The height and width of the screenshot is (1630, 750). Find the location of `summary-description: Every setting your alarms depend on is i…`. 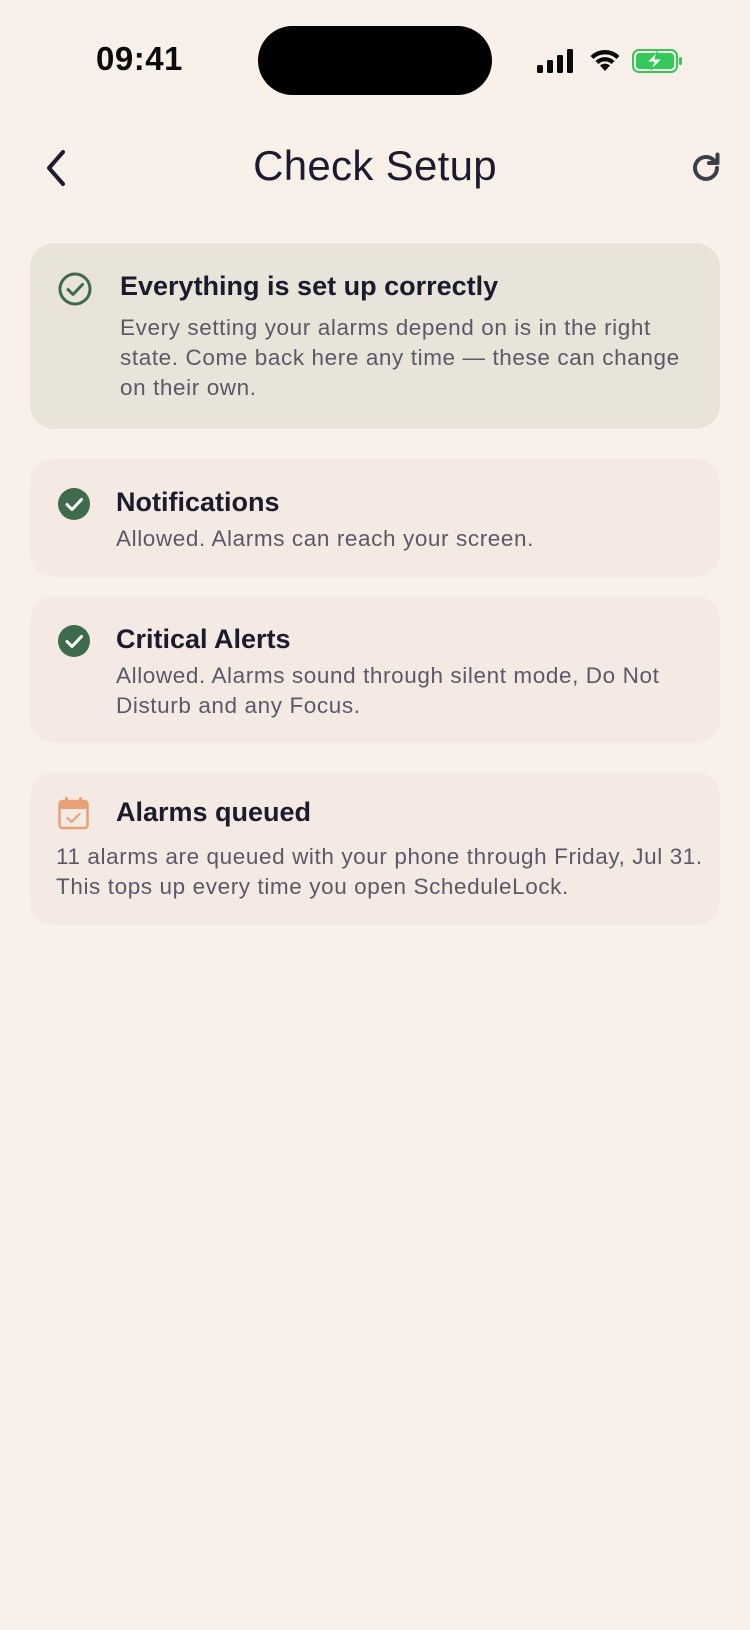

summary-description: Every setting your alarms depend on is i… is located at coordinates (400, 357).